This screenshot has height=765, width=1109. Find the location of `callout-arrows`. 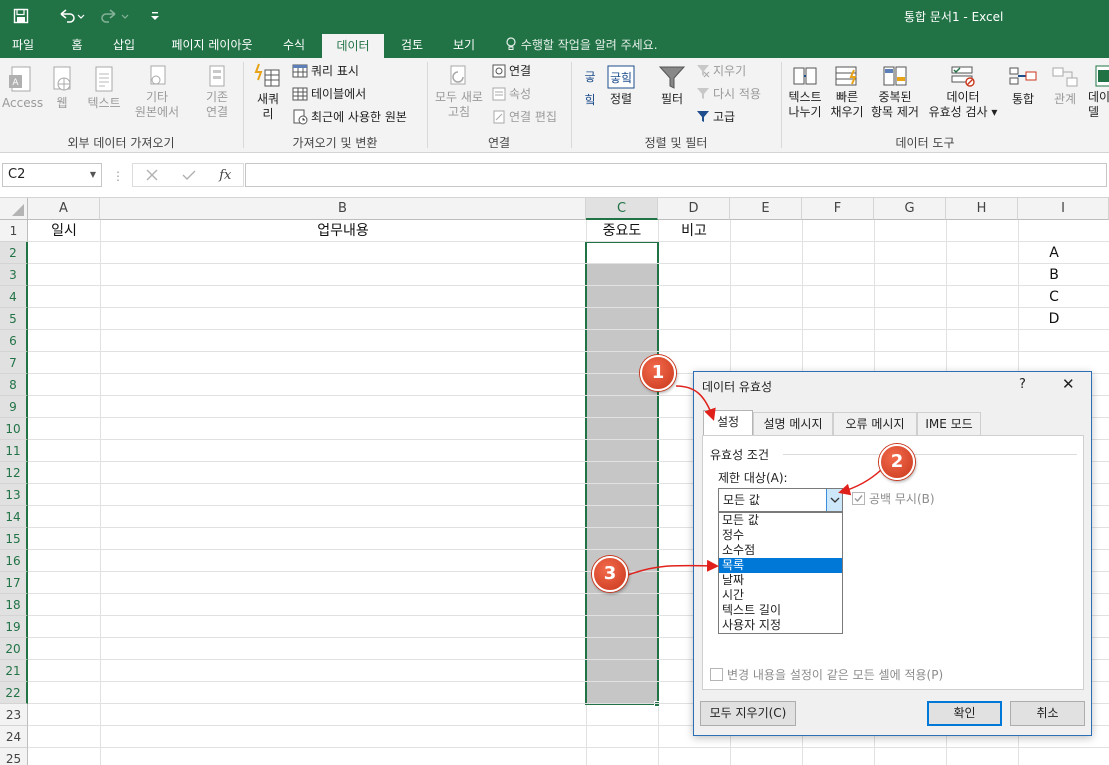

callout-arrows is located at coordinates (754, 480).